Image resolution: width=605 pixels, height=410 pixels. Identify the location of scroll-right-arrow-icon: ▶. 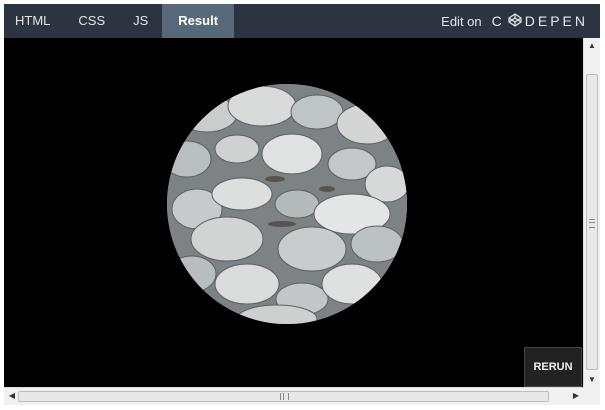
(576, 396).